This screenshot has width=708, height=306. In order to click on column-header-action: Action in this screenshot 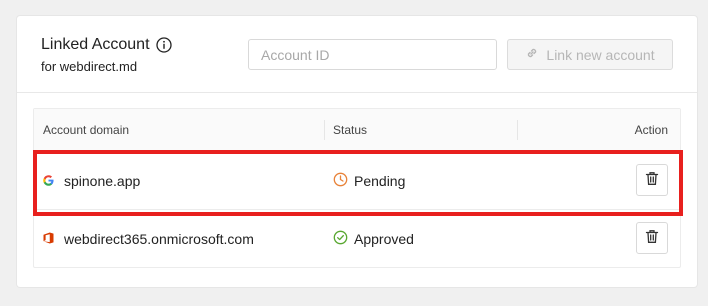, I will do `click(651, 130)`.